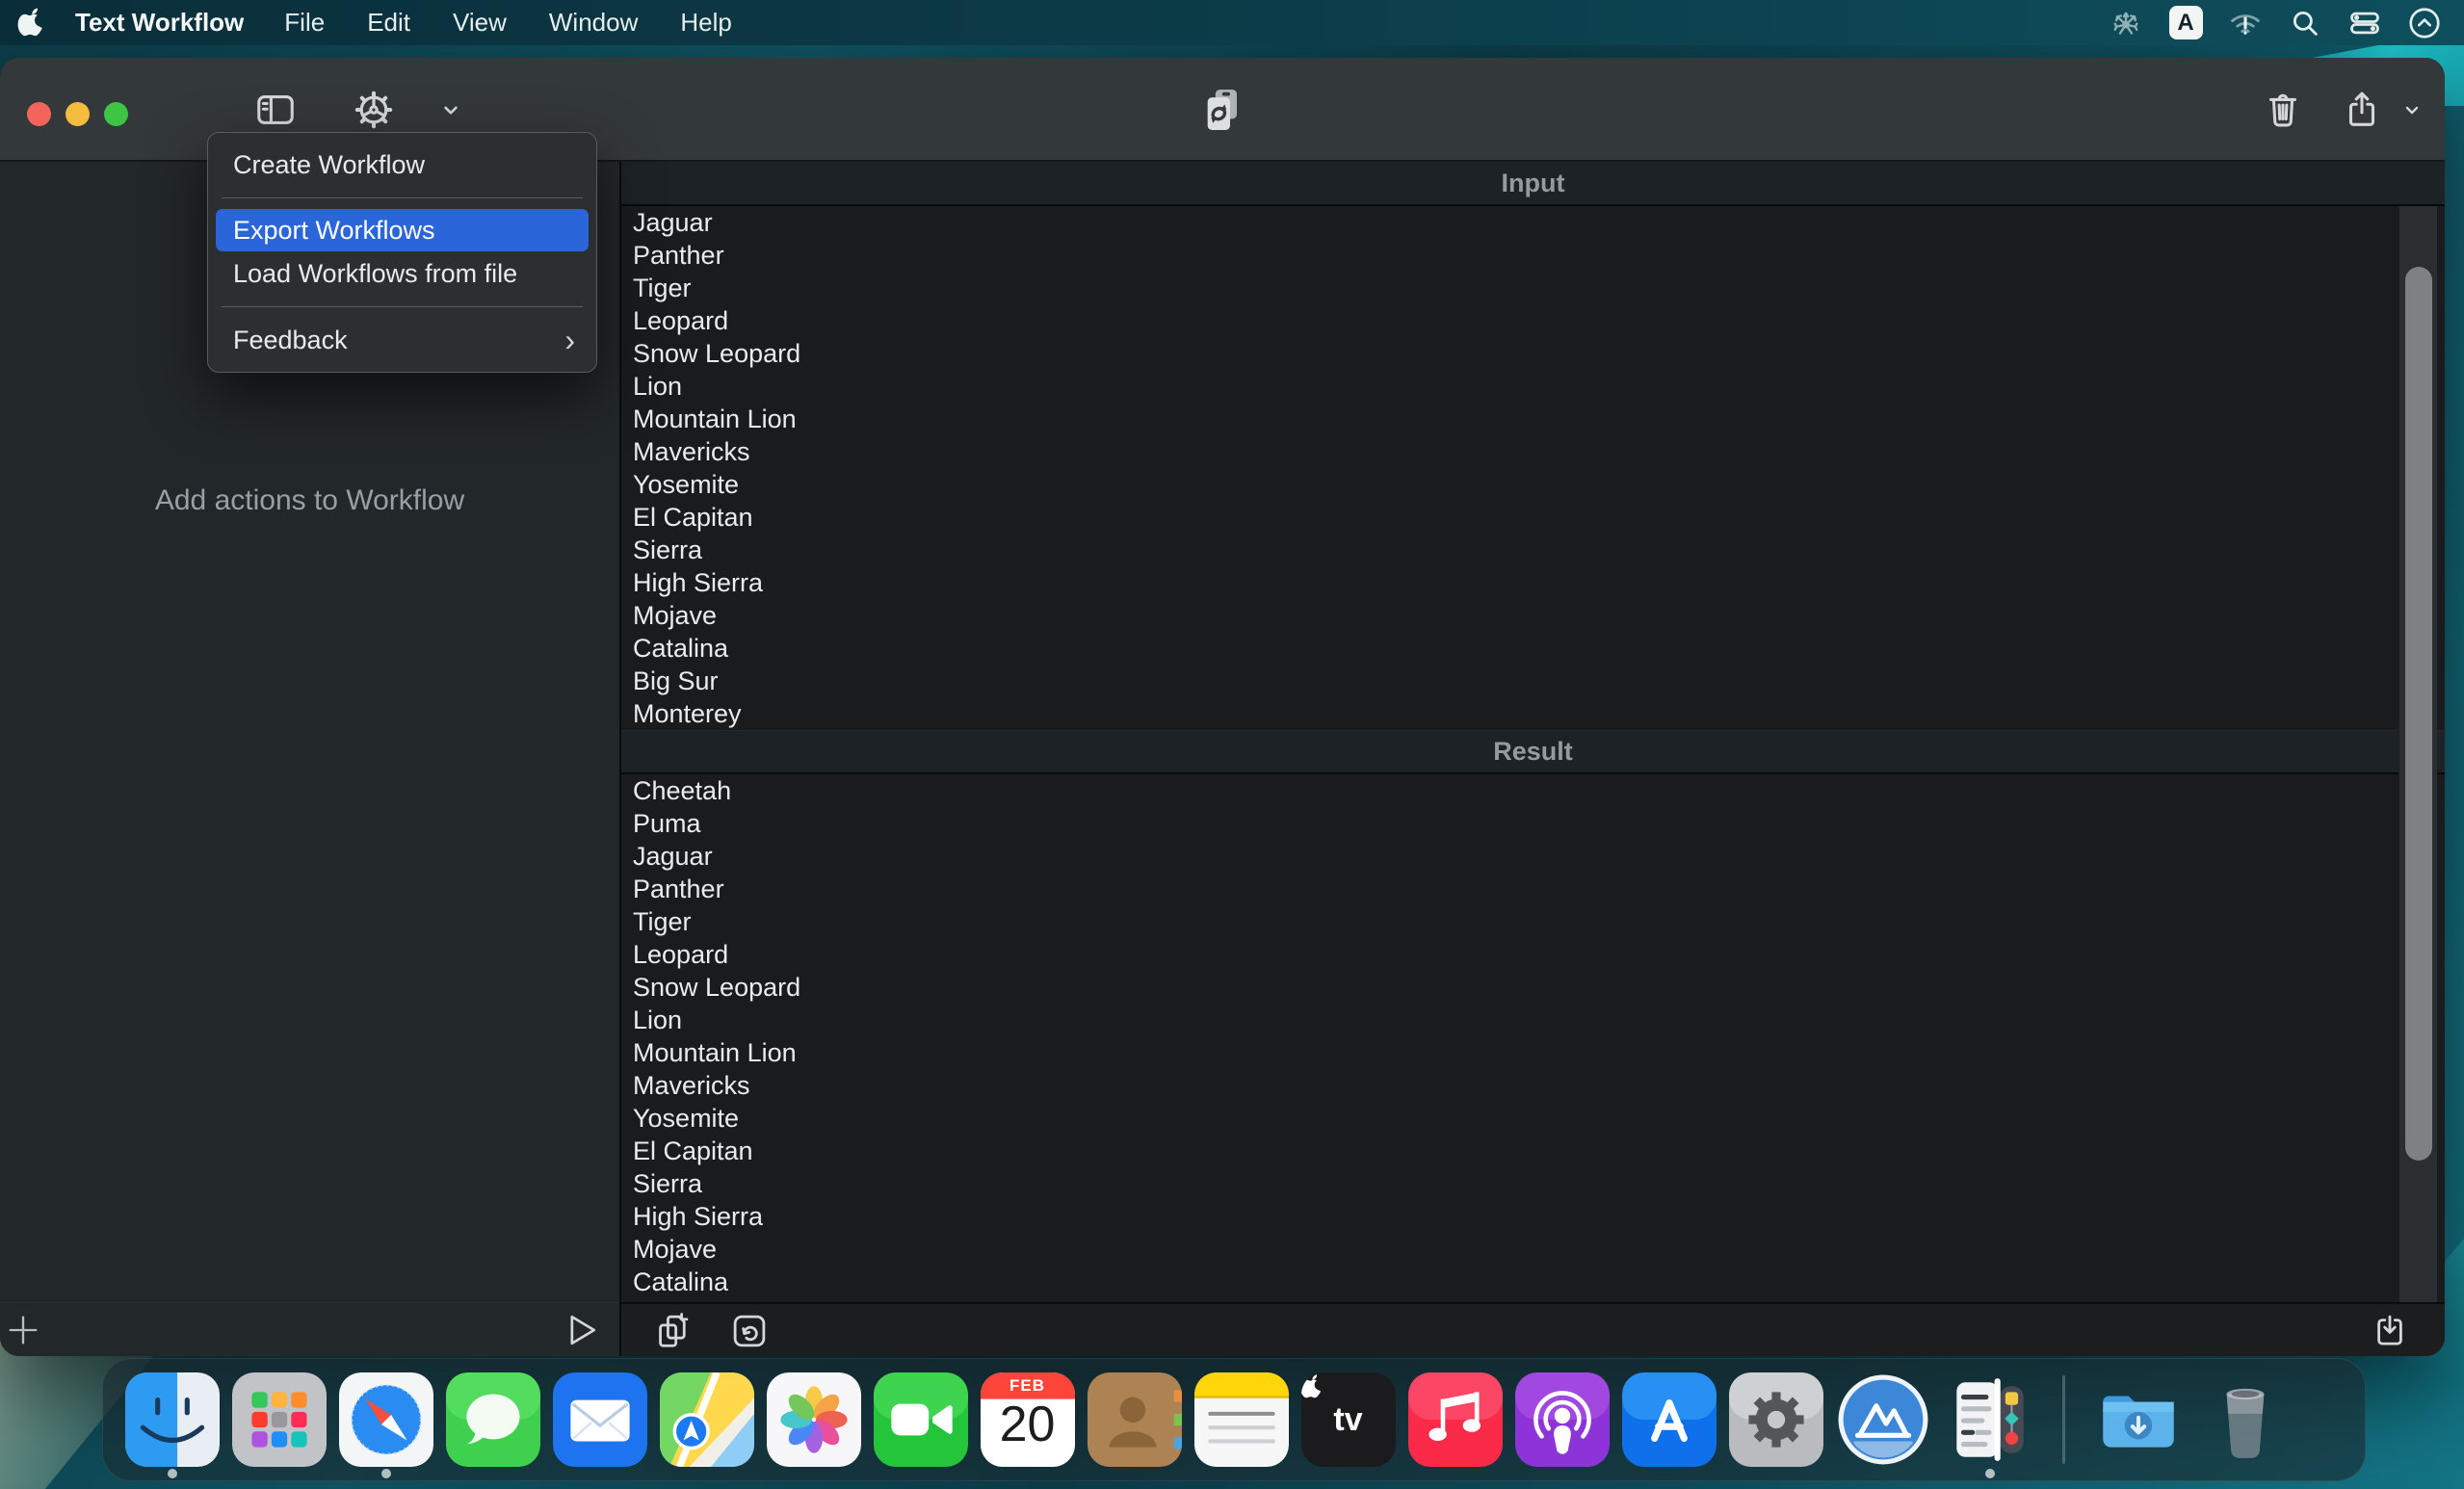  What do you see at coordinates (1223, 110) in the screenshot?
I see `sync-pages-icon` at bounding box center [1223, 110].